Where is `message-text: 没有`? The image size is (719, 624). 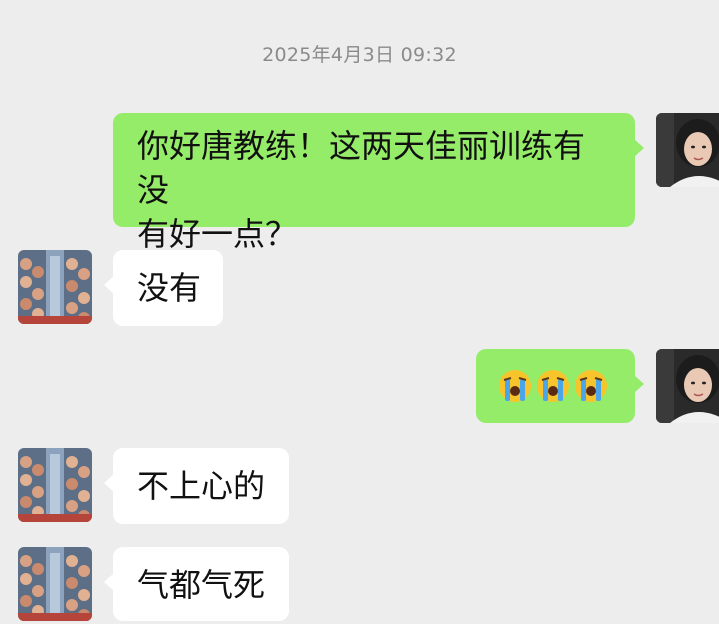 message-text: 没有 is located at coordinates (169, 288).